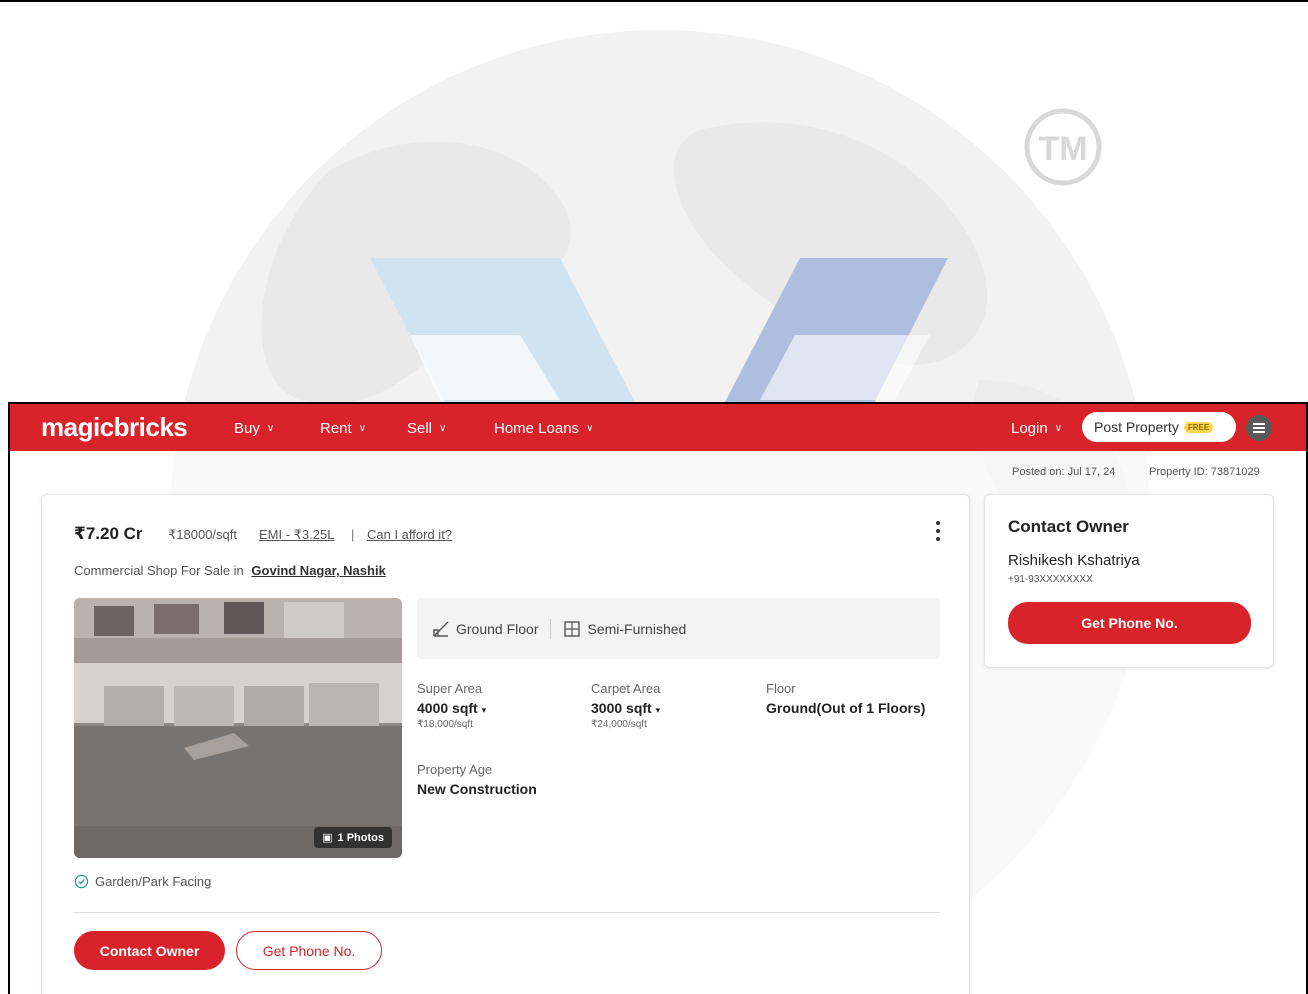 This screenshot has height=994, width=1308. I want to click on property-photo: ▣ 1 Photos, so click(238, 728).